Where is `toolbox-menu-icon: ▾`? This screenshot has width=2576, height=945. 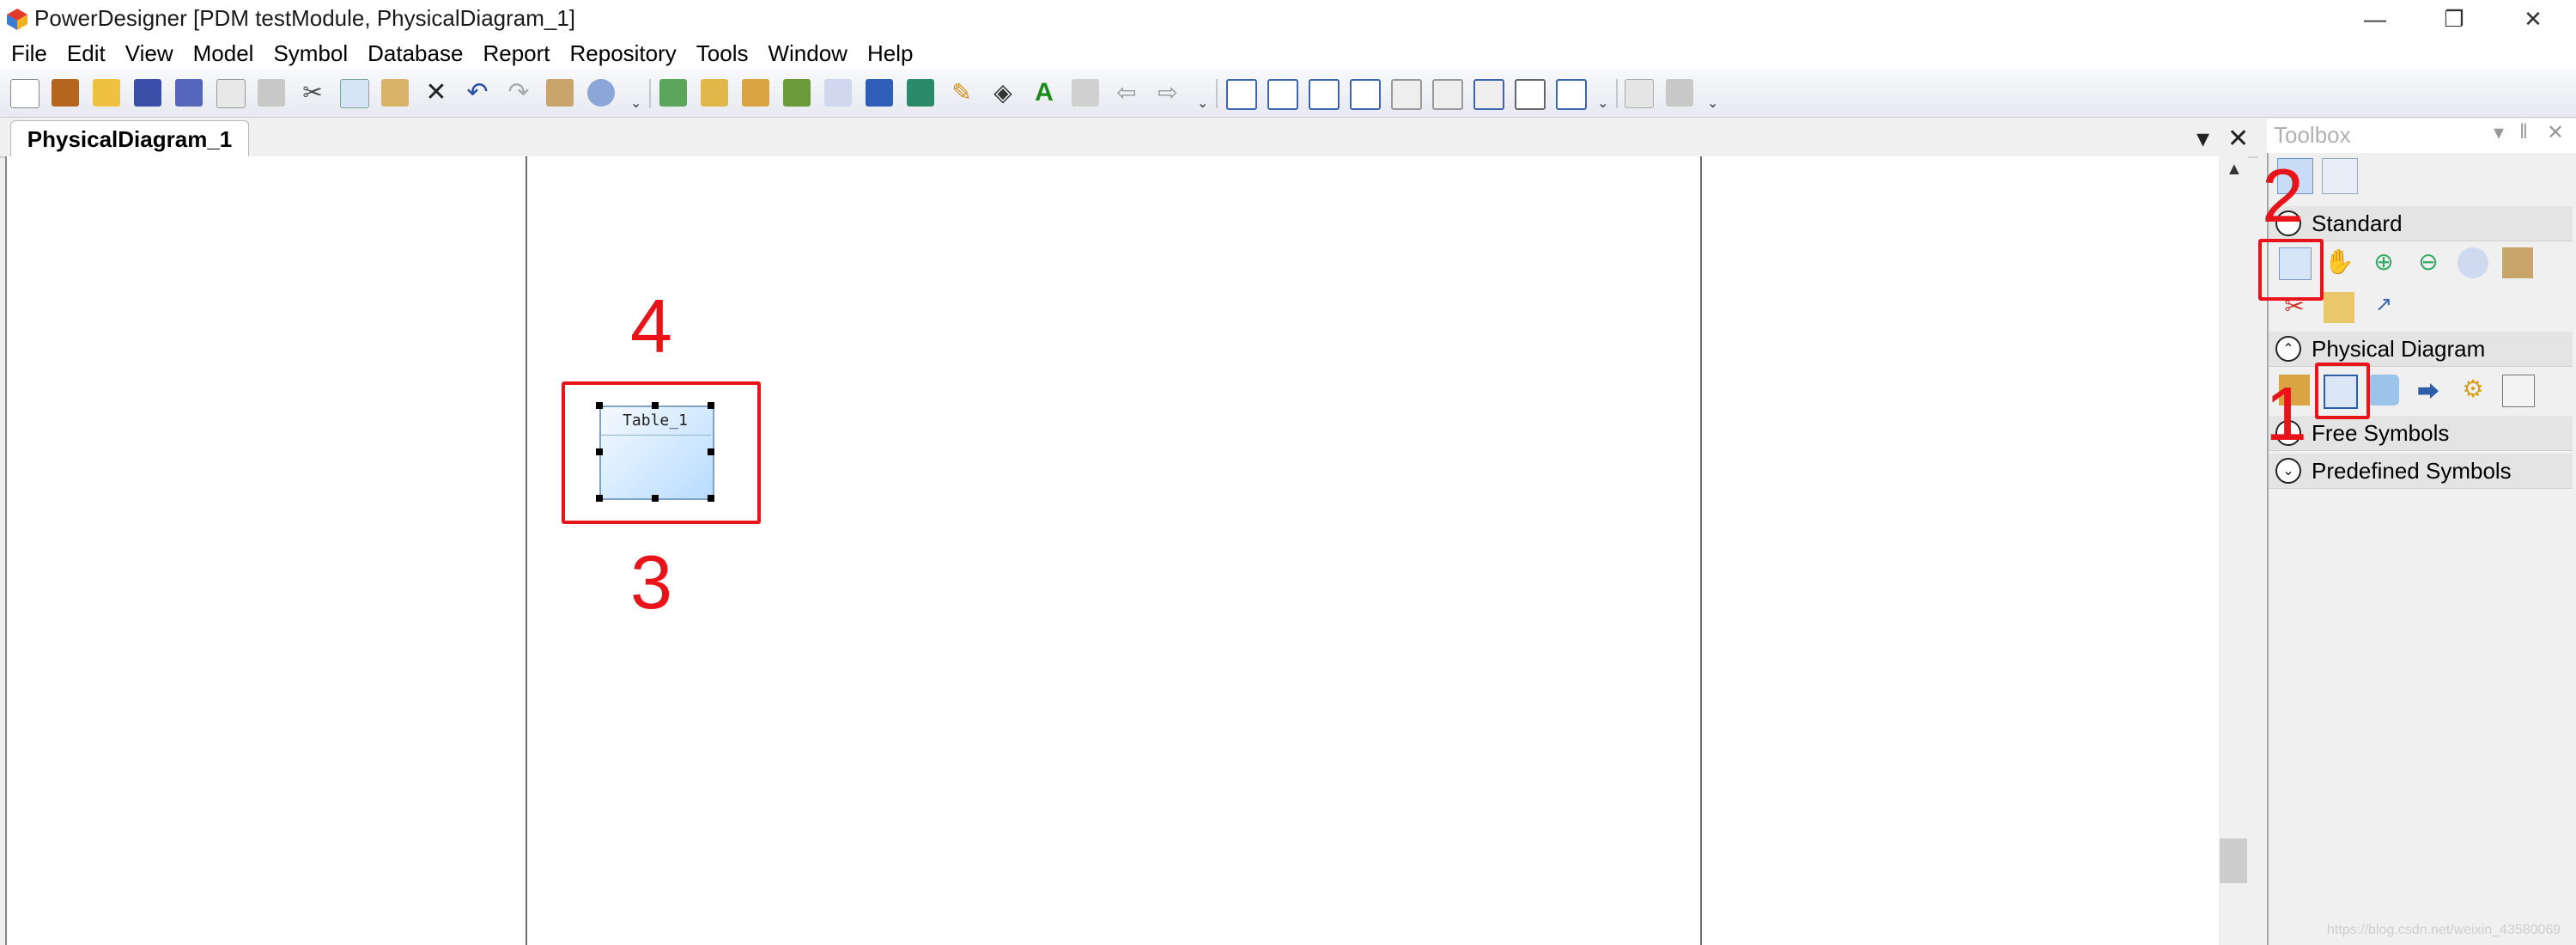
toolbox-menu-icon: ▾ is located at coordinates (2499, 132).